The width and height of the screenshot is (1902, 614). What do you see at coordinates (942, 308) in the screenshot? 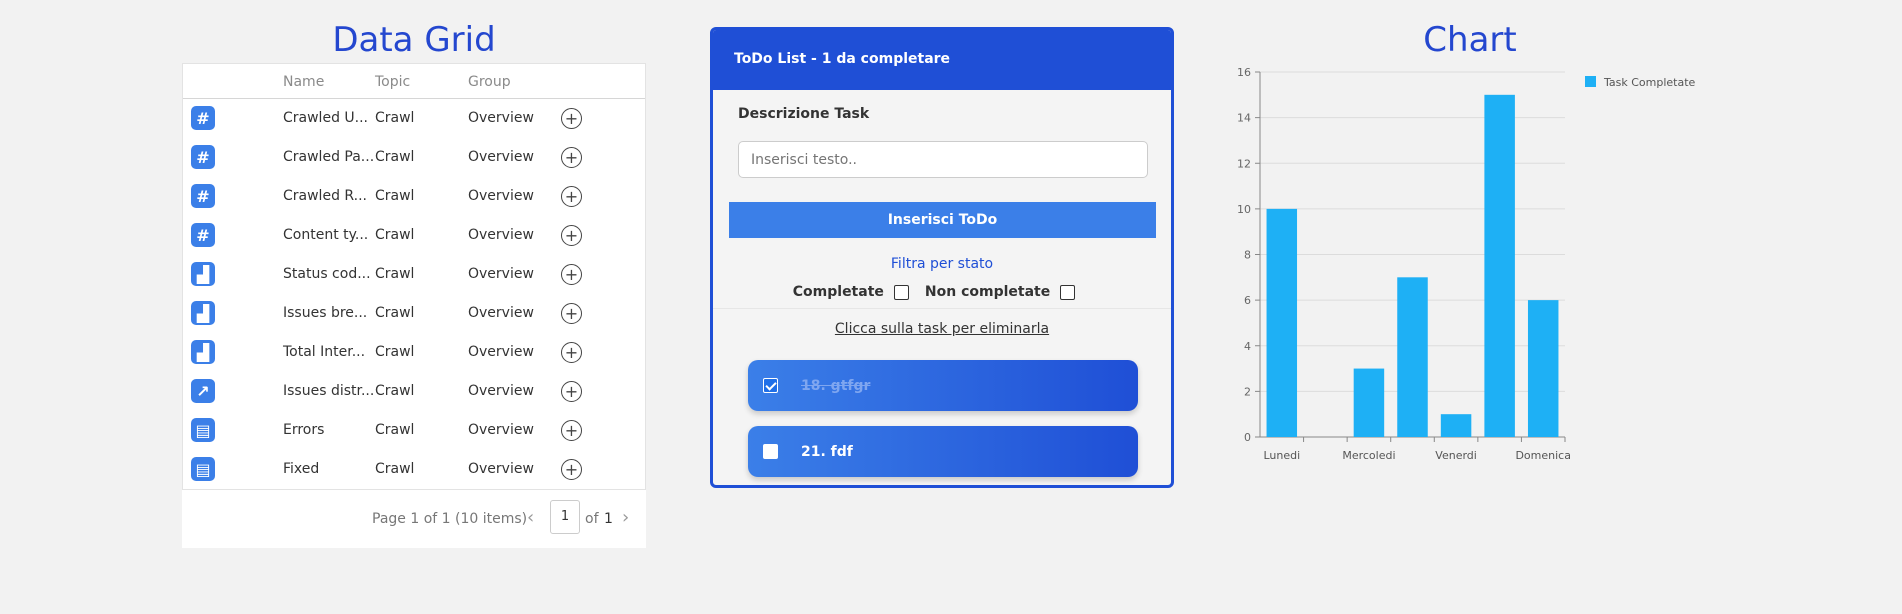
I see `divider` at bounding box center [942, 308].